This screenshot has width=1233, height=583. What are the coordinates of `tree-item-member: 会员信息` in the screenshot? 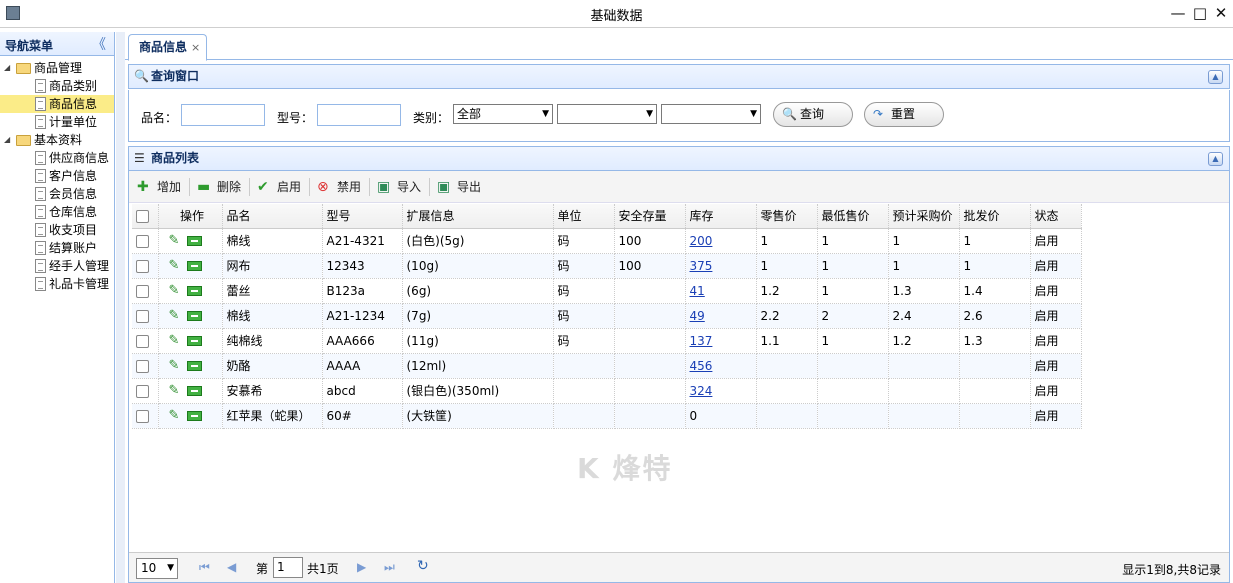 It's located at (57, 194).